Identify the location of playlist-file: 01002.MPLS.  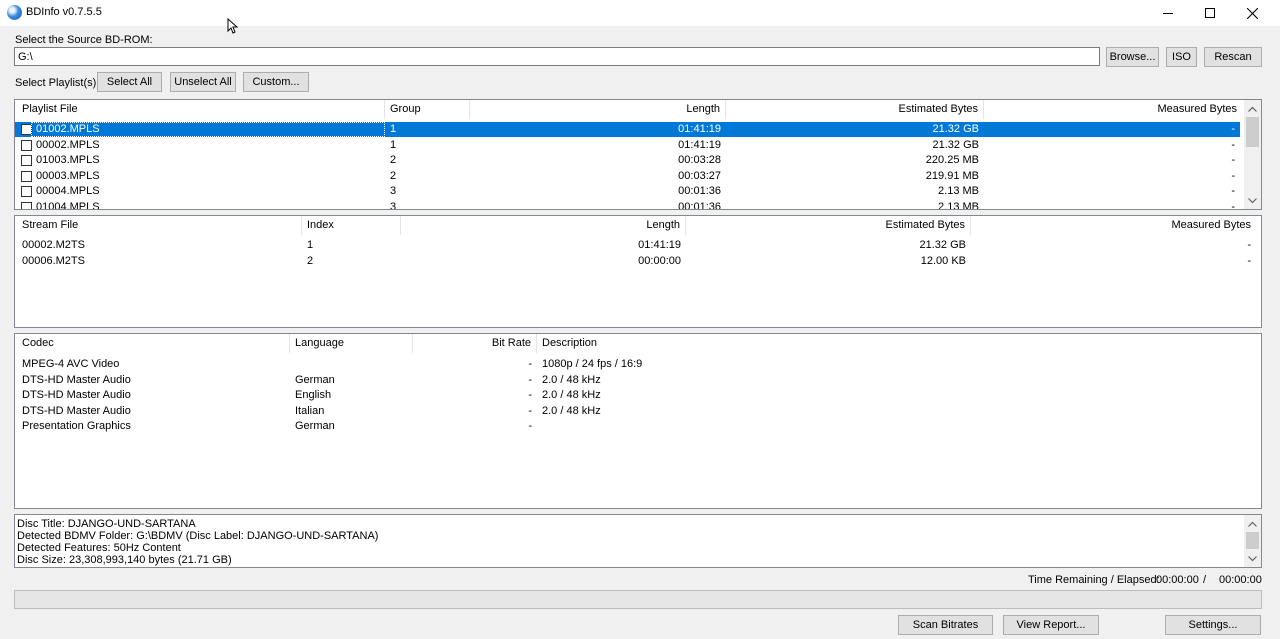
(208, 129).